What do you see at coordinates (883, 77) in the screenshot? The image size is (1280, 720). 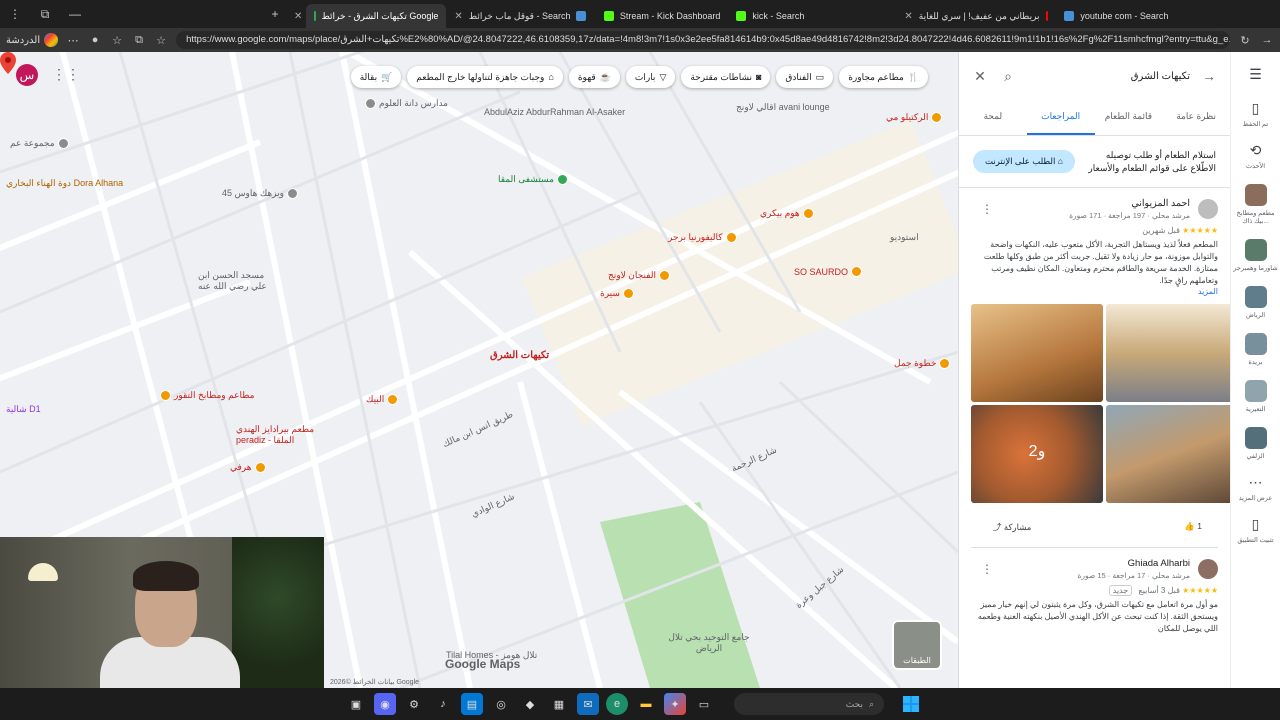 I see `chip-restaurants: 🍴 مطاعم مجاورة` at bounding box center [883, 77].